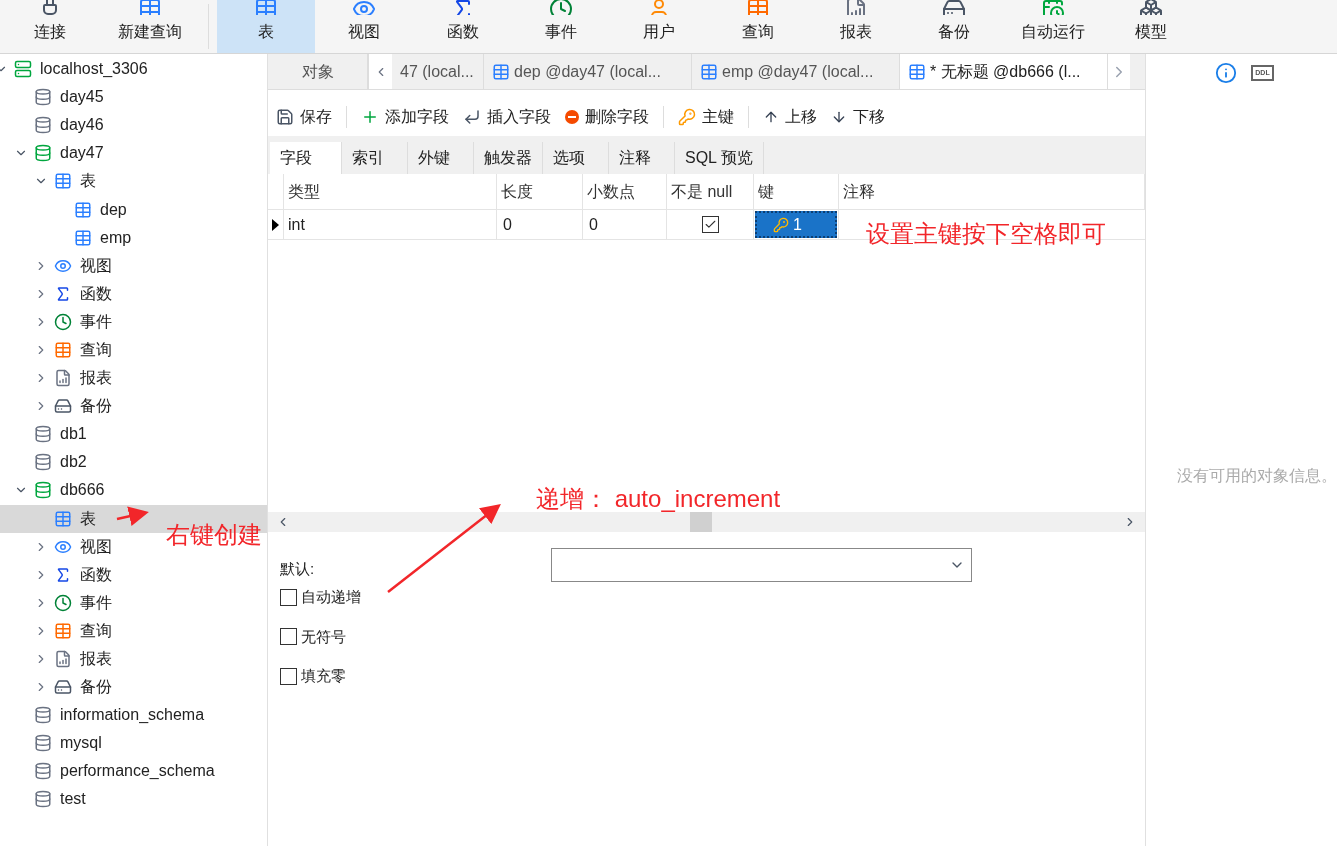 The image size is (1337, 846). What do you see at coordinates (364, 26) in the screenshot?
I see `toolbar-button: 视图` at bounding box center [364, 26].